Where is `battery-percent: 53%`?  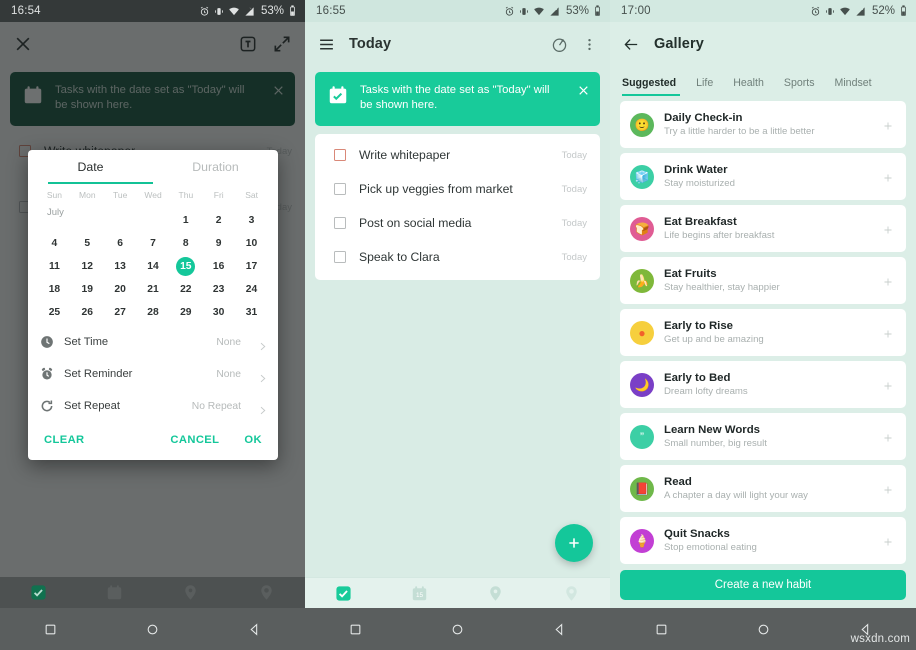 battery-percent: 53% is located at coordinates (577, 11).